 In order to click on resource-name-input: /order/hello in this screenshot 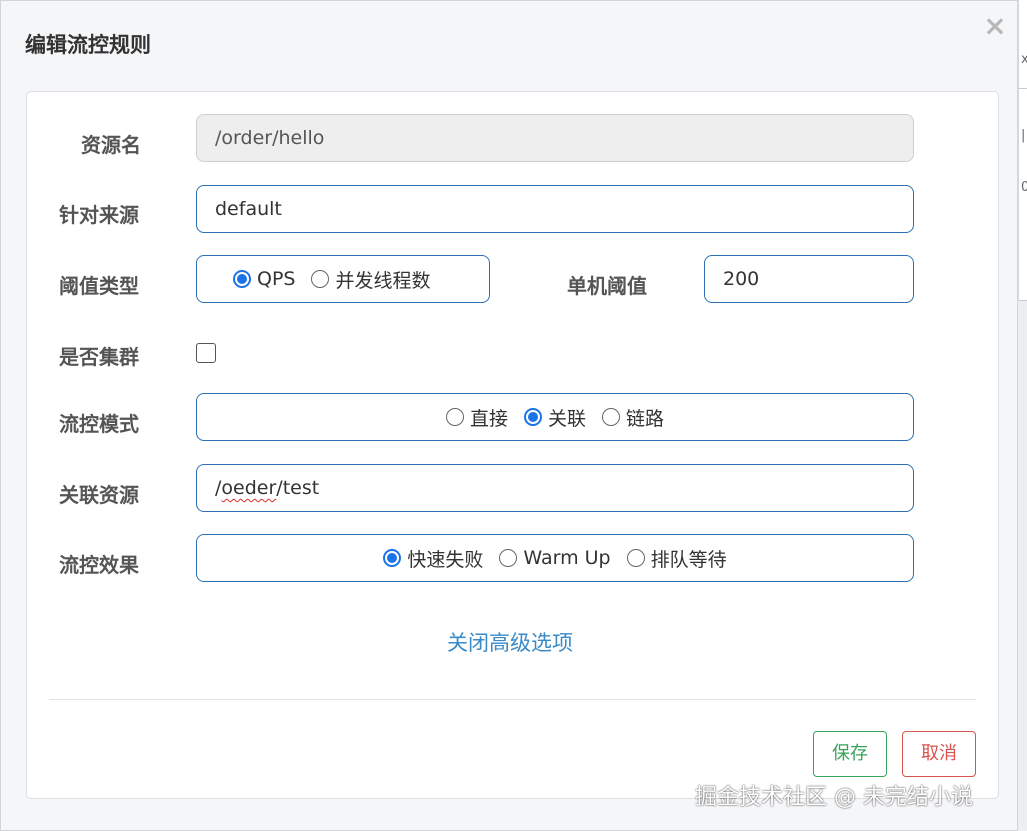, I will do `click(555, 138)`.